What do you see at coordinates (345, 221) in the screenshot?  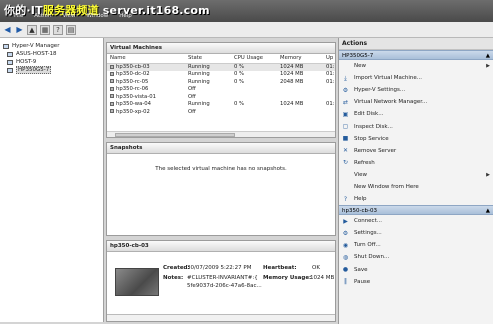 I see `connect-icon: ▶` at bounding box center [345, 221].